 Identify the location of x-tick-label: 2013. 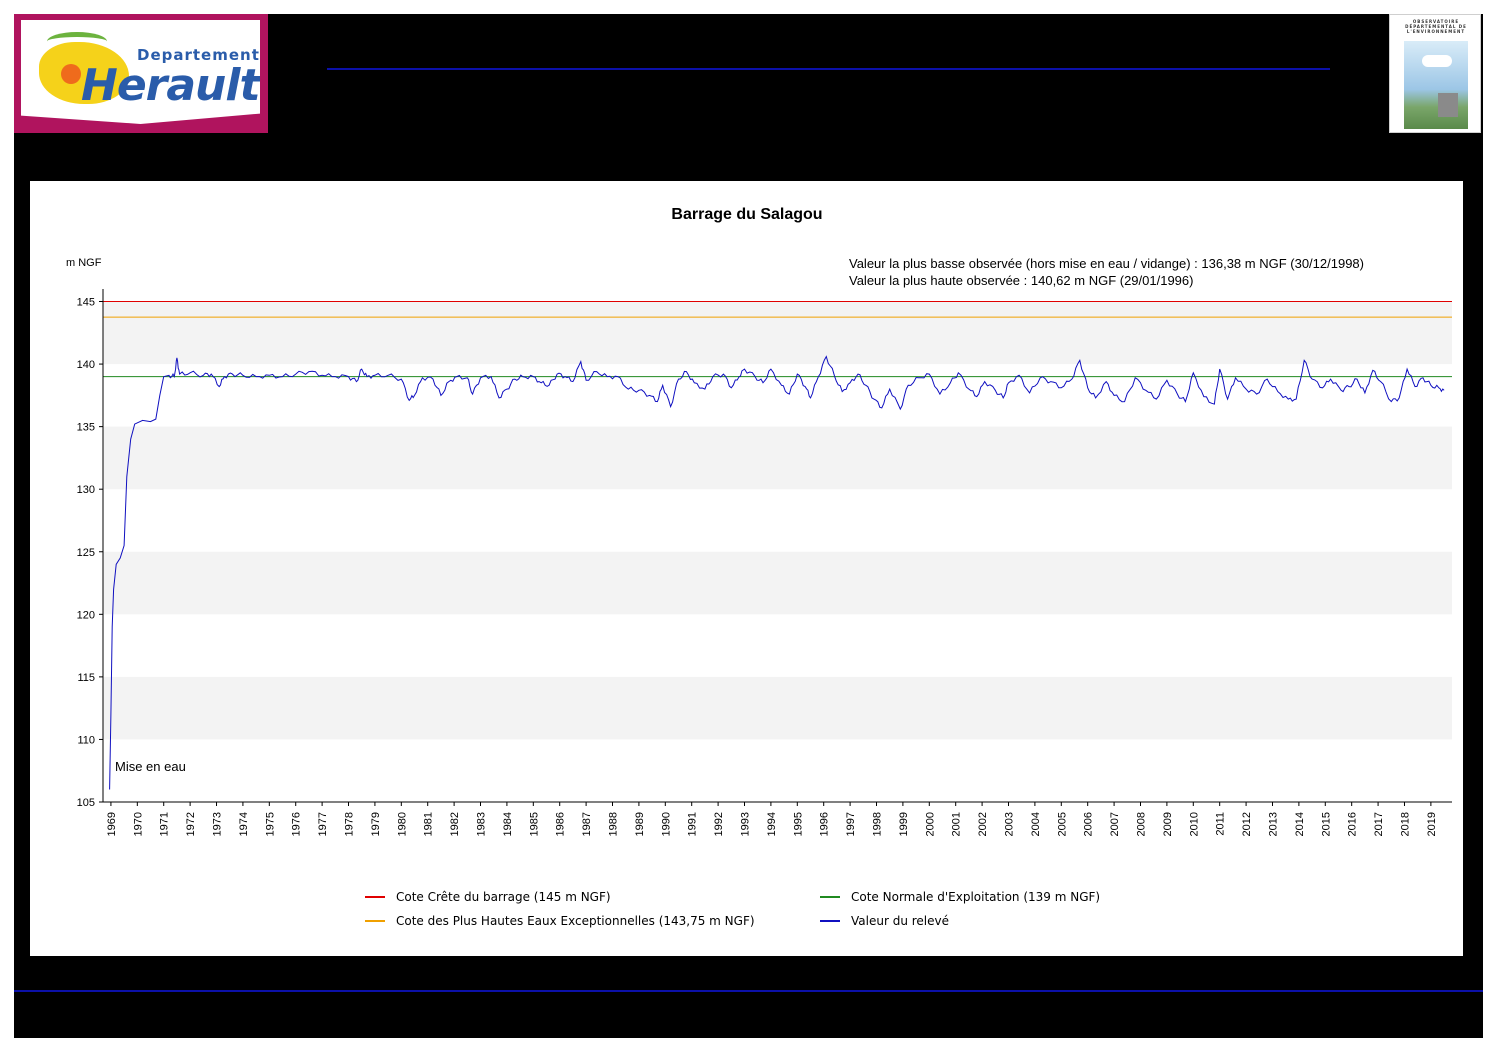
(1273, 824).